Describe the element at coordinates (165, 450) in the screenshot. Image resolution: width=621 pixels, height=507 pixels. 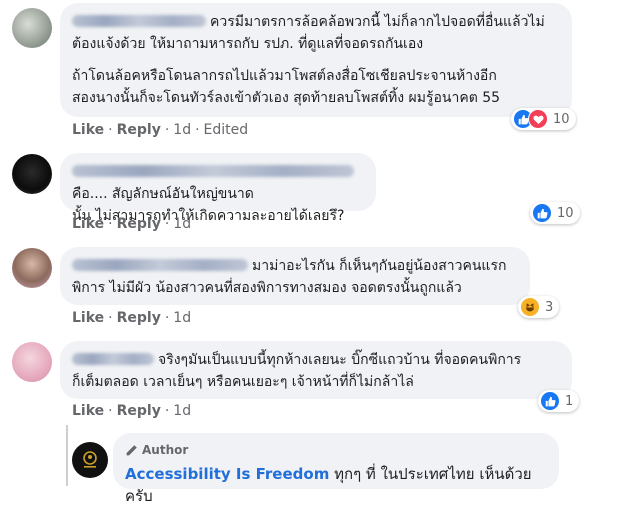
I see `author-badge-label: Author` at that location.